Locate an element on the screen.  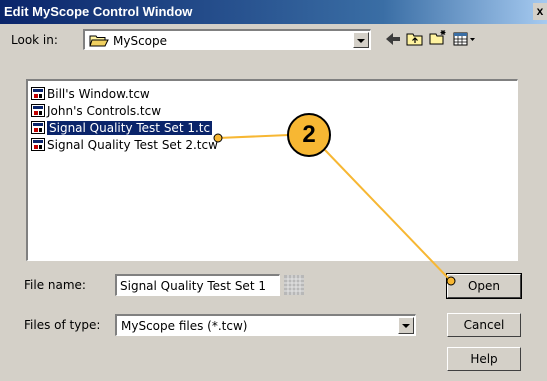
file-name-label: File name: is located at coordinates (55, 285).